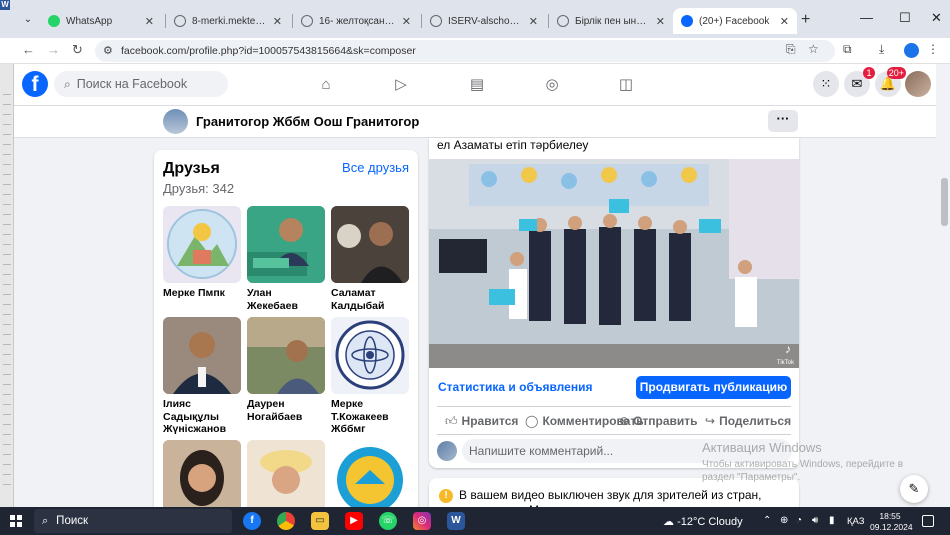 This screenshot has height=535, width=950. I want to click on friends-title: Друзья, so click(191, 169).